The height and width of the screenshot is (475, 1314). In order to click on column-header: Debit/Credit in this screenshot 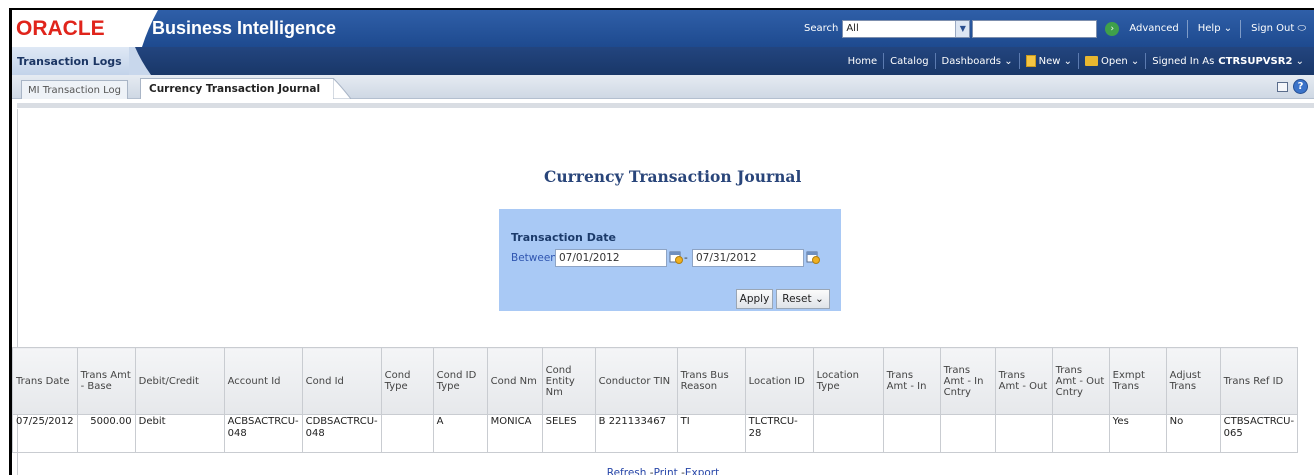, I will do `click(179, 381)`.